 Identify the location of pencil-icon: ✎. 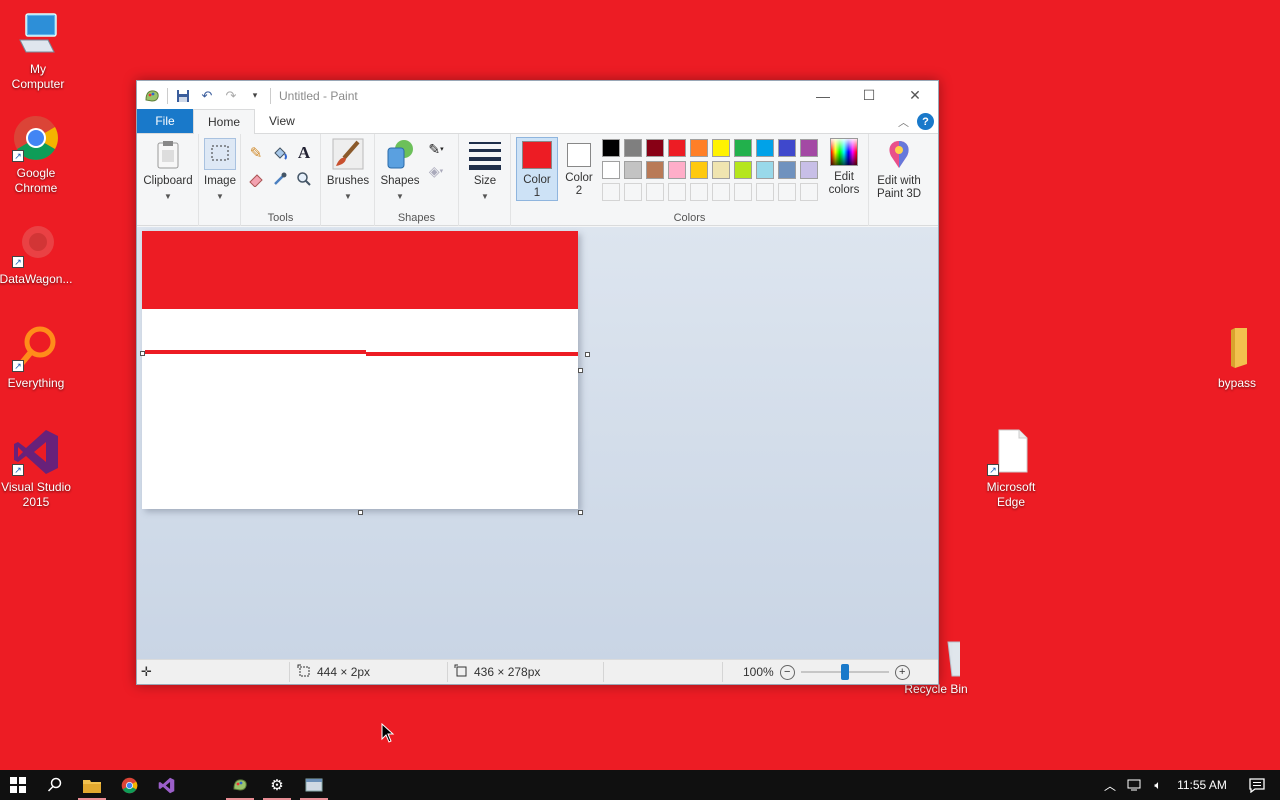
(256, 153).